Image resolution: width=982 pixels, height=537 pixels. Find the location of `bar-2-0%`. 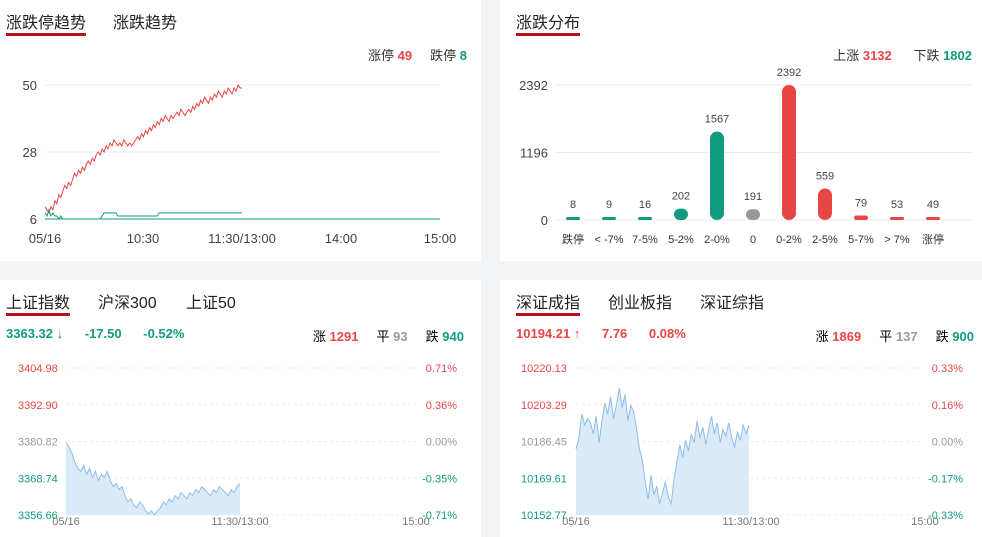

bar-2-0% is located at coordinates (717, 175).